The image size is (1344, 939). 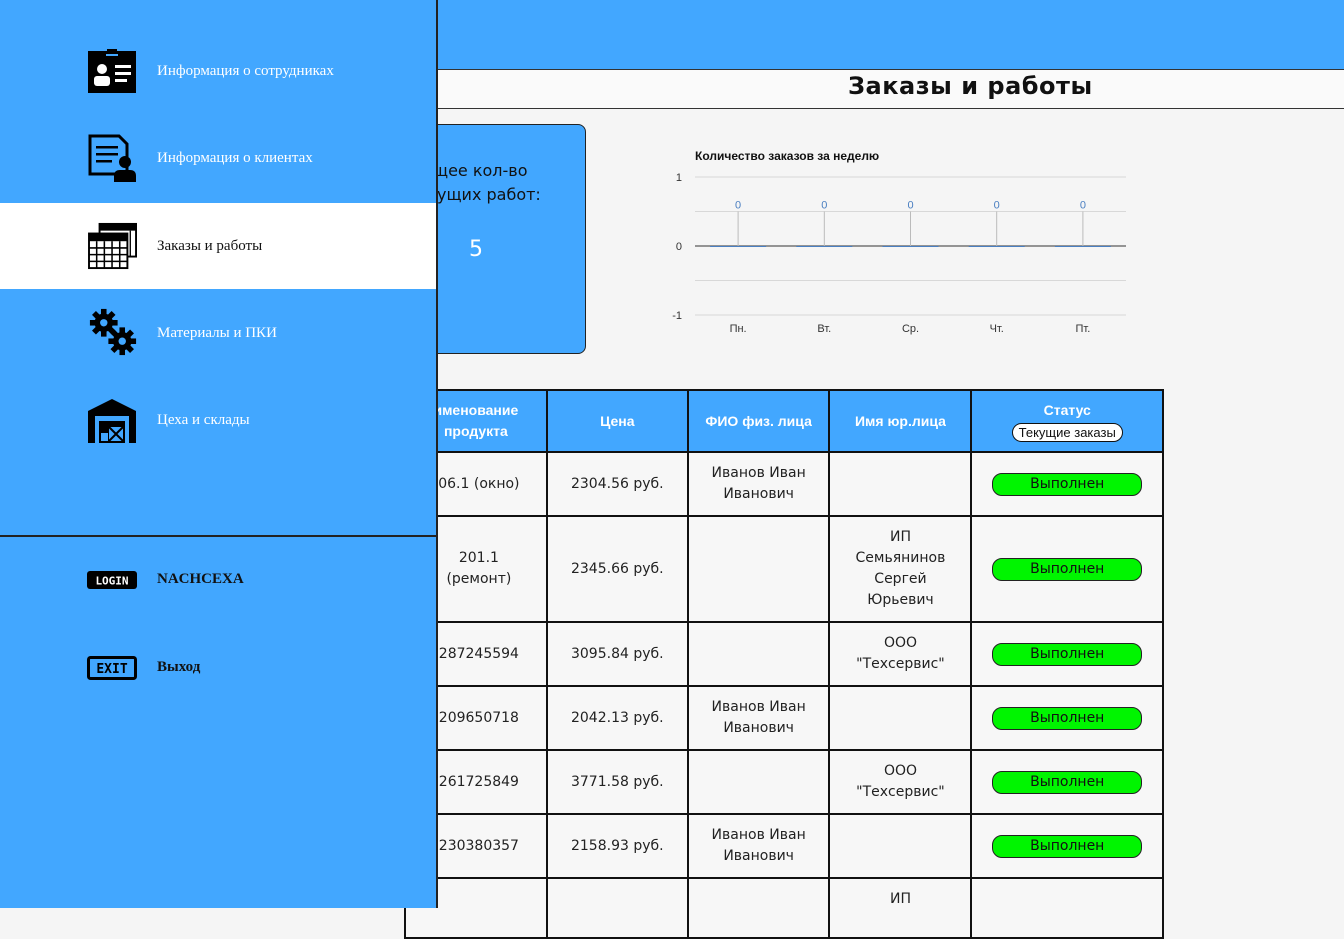 What do you see at coordinates (480, 170) in the screenshot?
I see `card-label-line1: щее кол-во` at bounding box center [480, 170].